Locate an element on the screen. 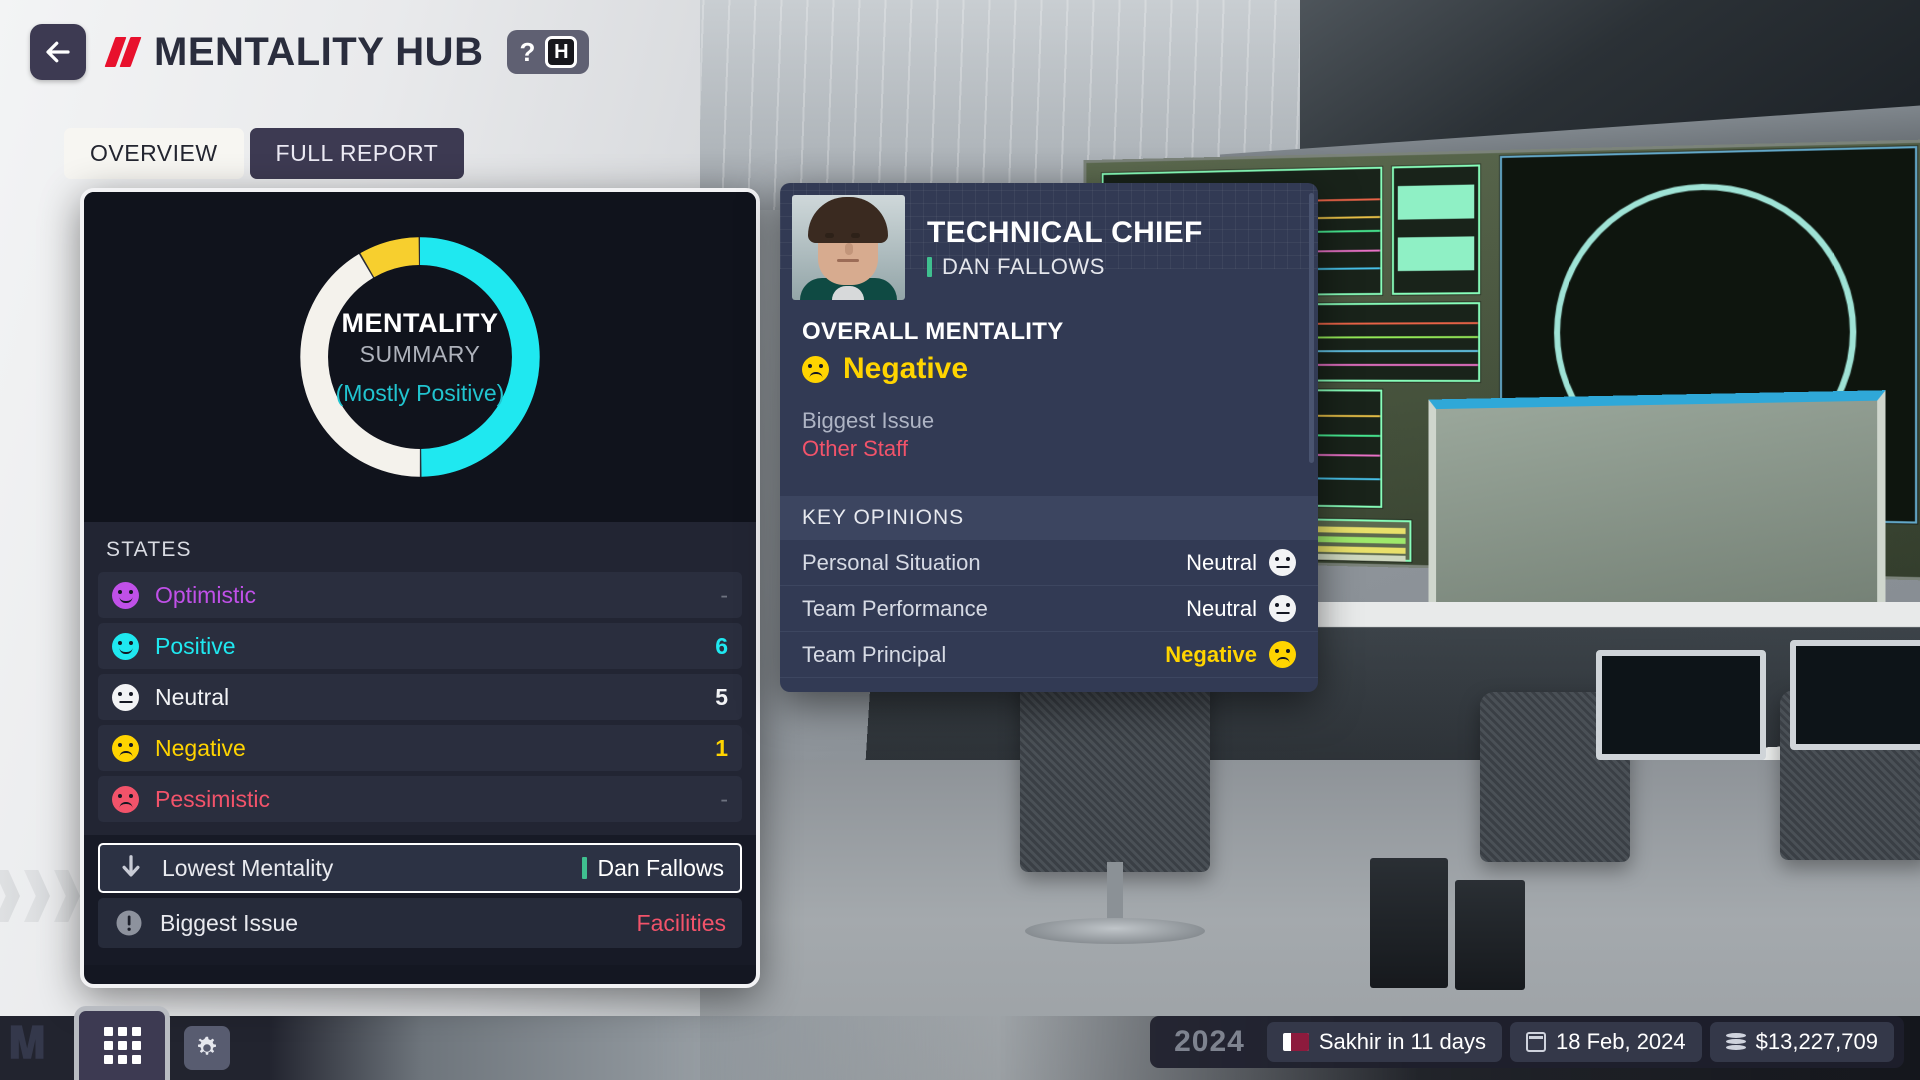 This screenshot has width=1920, height=1080. state-row-neutral: Neutral 5 is located at coordinates (420, 697).